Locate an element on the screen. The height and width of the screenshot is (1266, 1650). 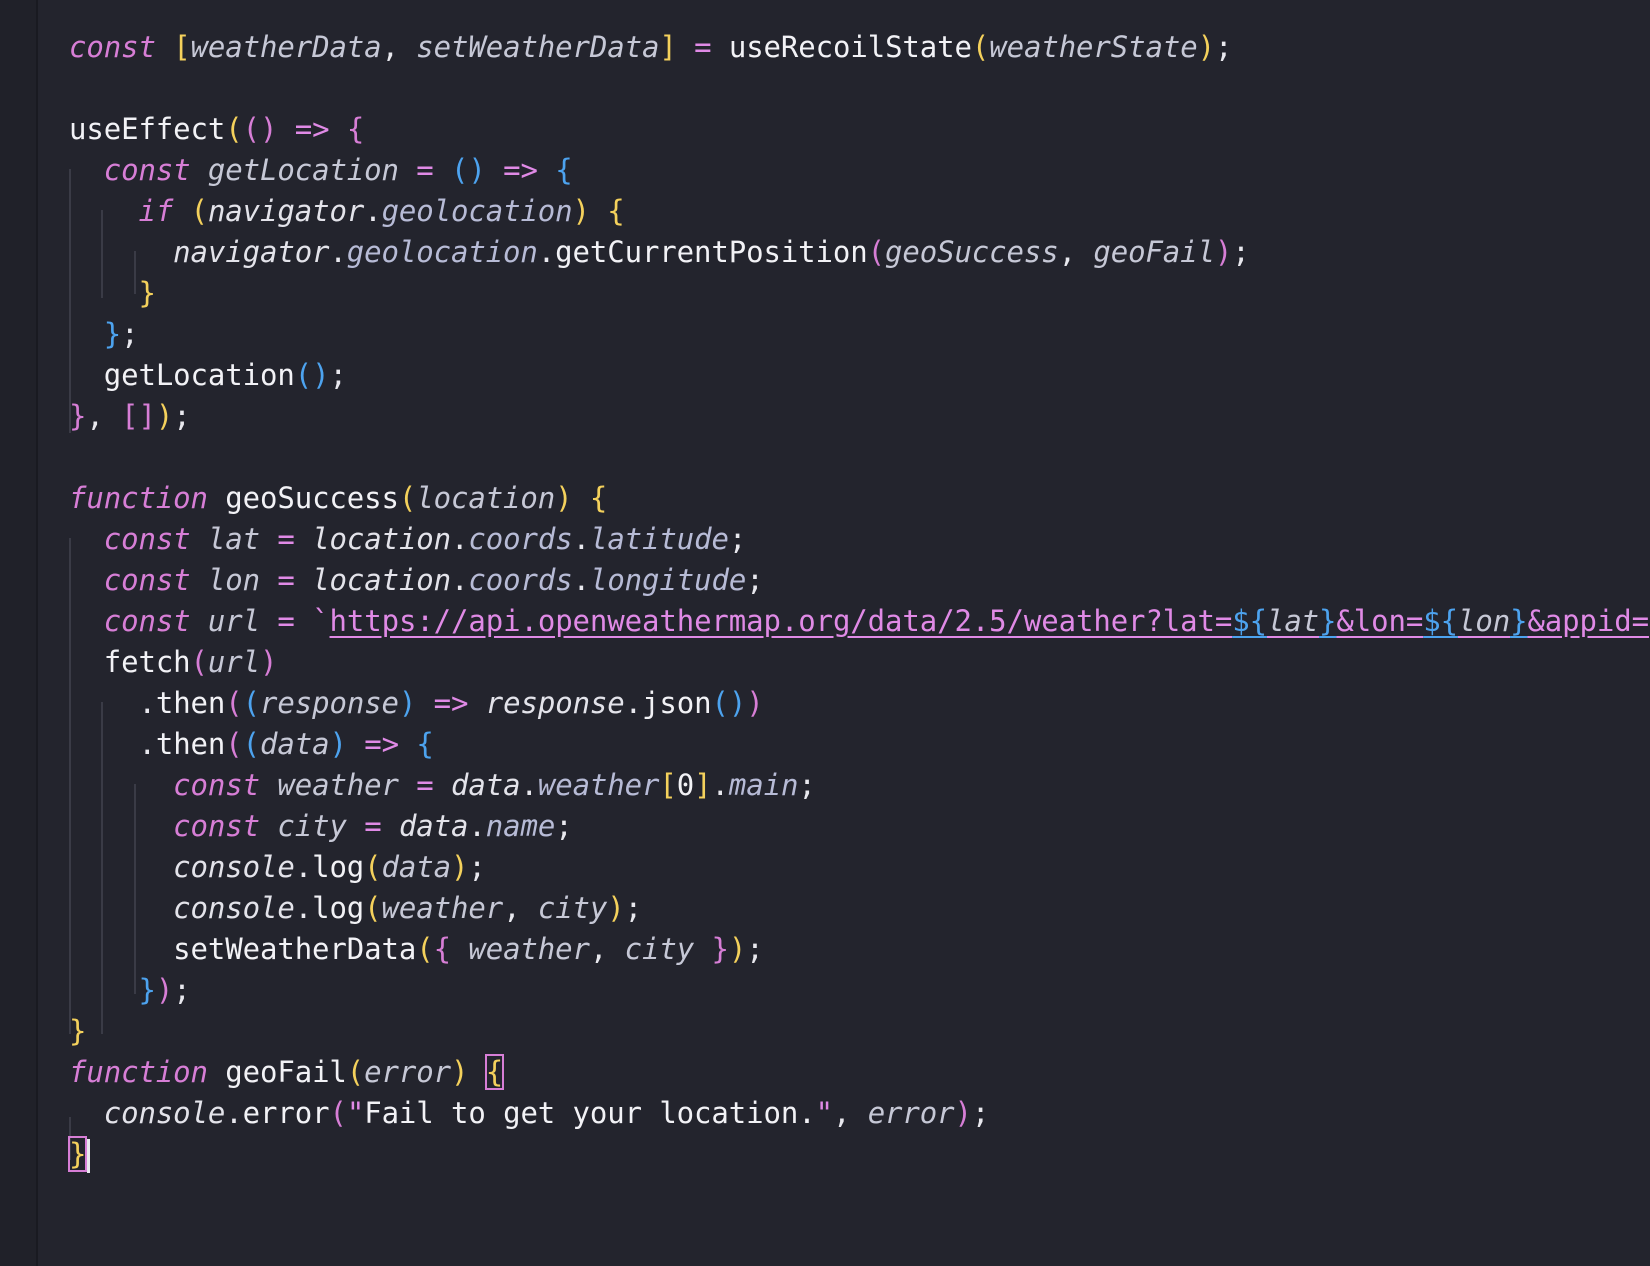
text-cursor is located at coordinates (89, 1156).